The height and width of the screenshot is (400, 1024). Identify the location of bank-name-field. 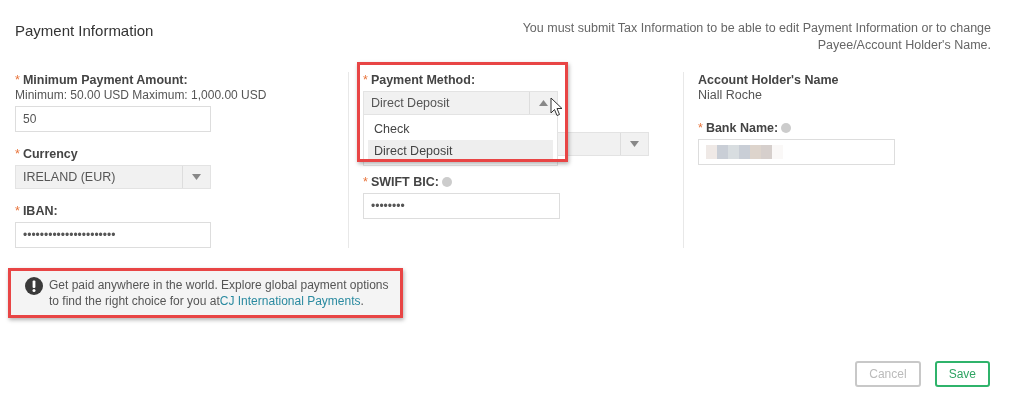
(796, 152).